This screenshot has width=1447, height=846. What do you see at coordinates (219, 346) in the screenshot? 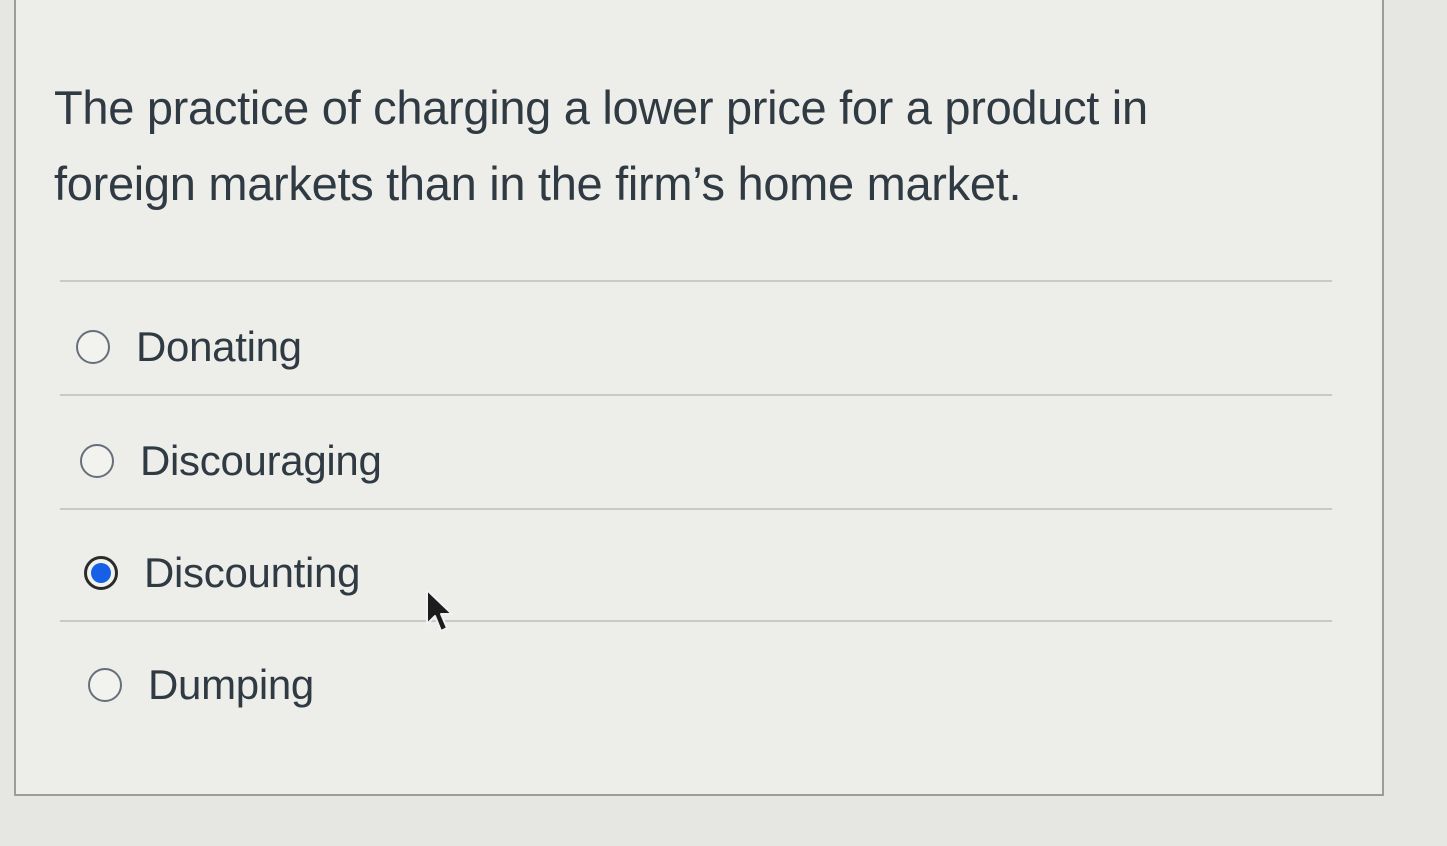
I see `answer-label-donating: Donating` at bounding box center [219, 346].